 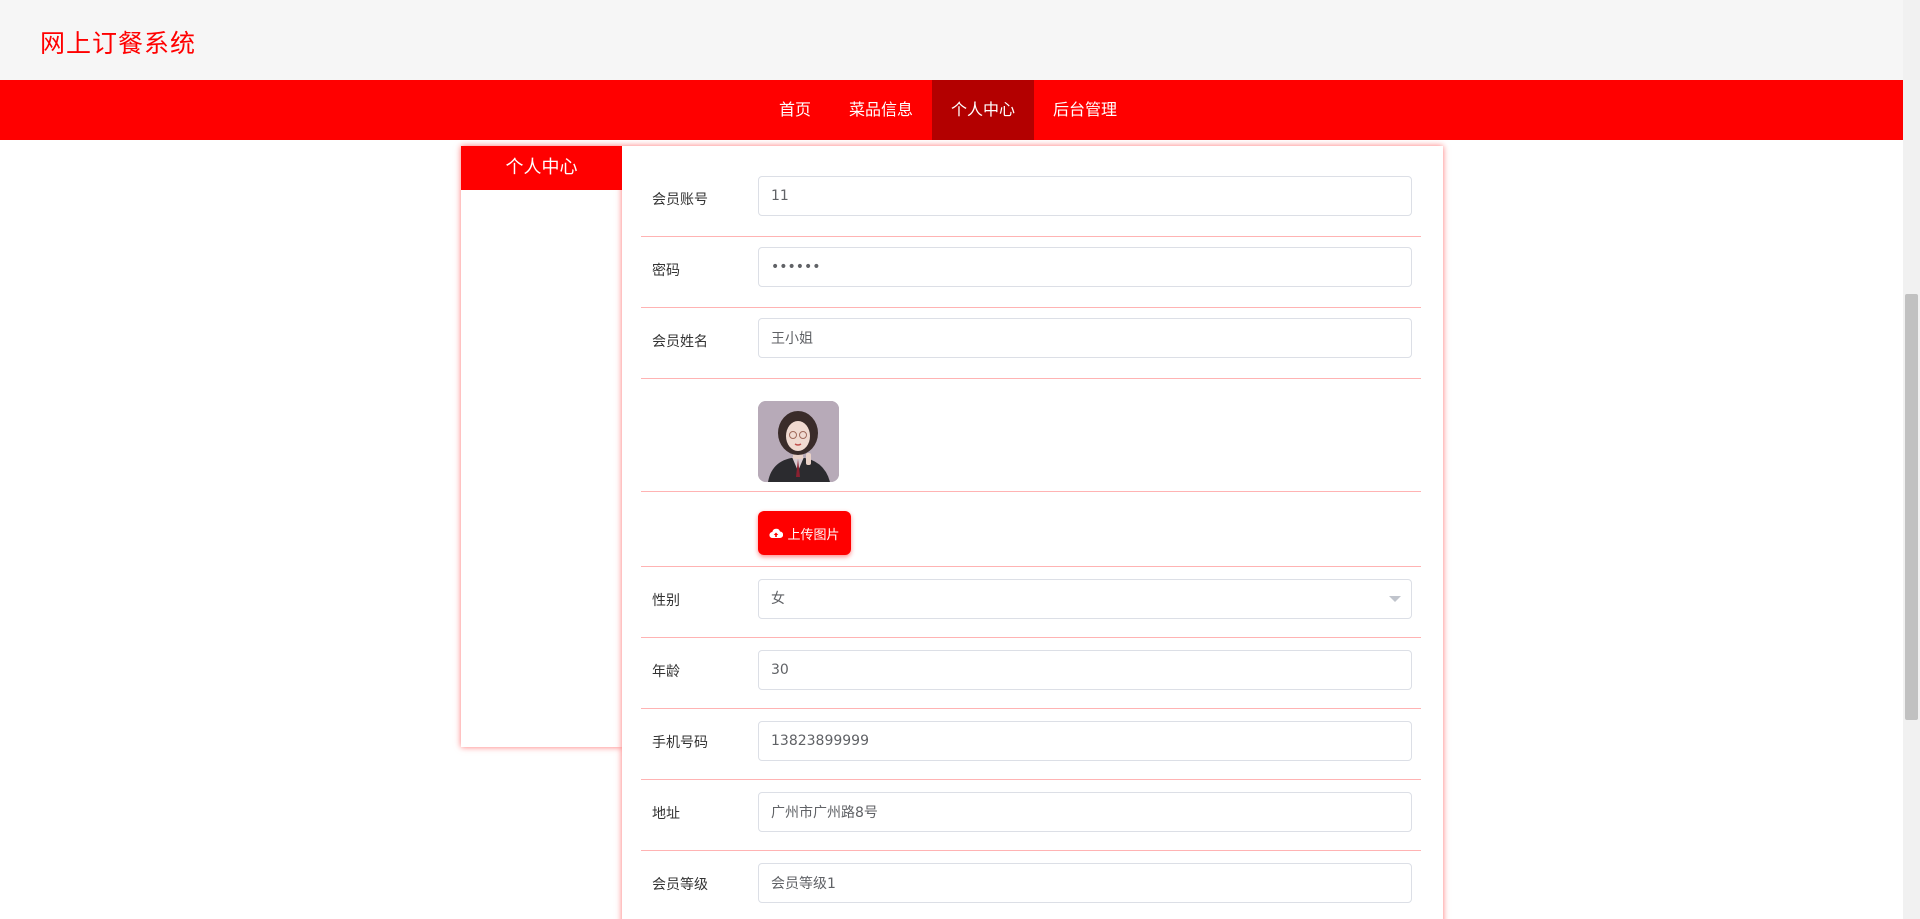 What do you see at coordinates (666, 271) in the screenshot?
I see `password-label: 密码` at bounding box center [666, 271].